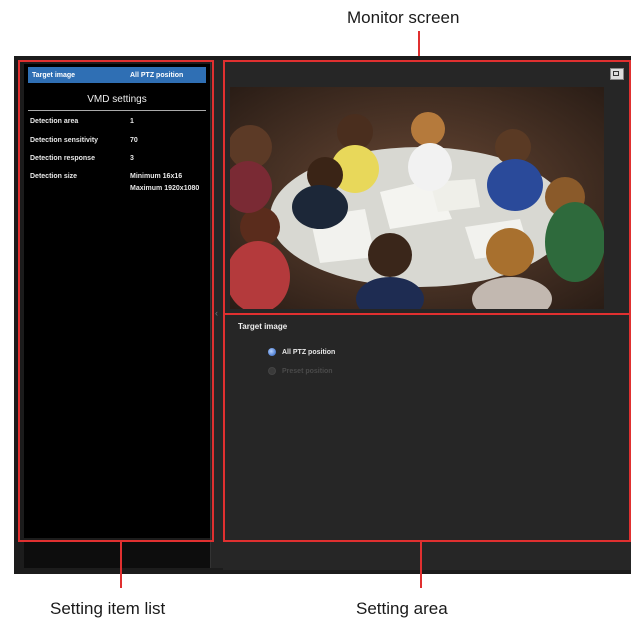 This screenshot has height=626, width=631. What do you see at coordinates (121, 565) in the screenshot?
I see `setting-item-list-leader` at bounding box center [121, 565].